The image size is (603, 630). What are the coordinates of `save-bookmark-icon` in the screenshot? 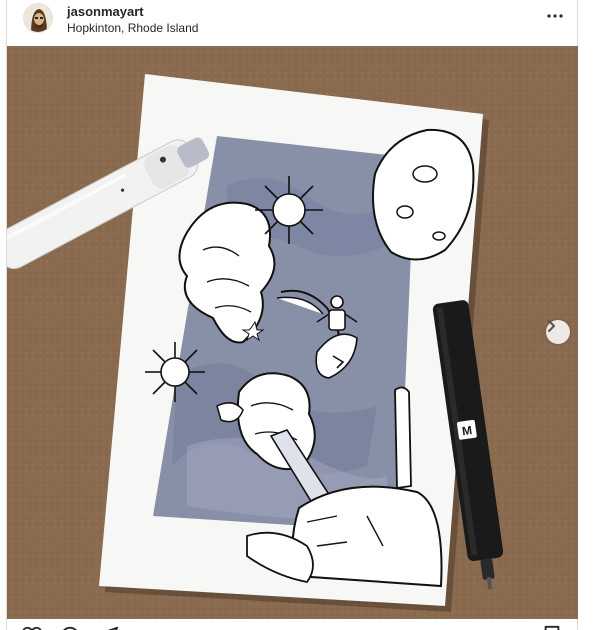 It's located at (552, 627).